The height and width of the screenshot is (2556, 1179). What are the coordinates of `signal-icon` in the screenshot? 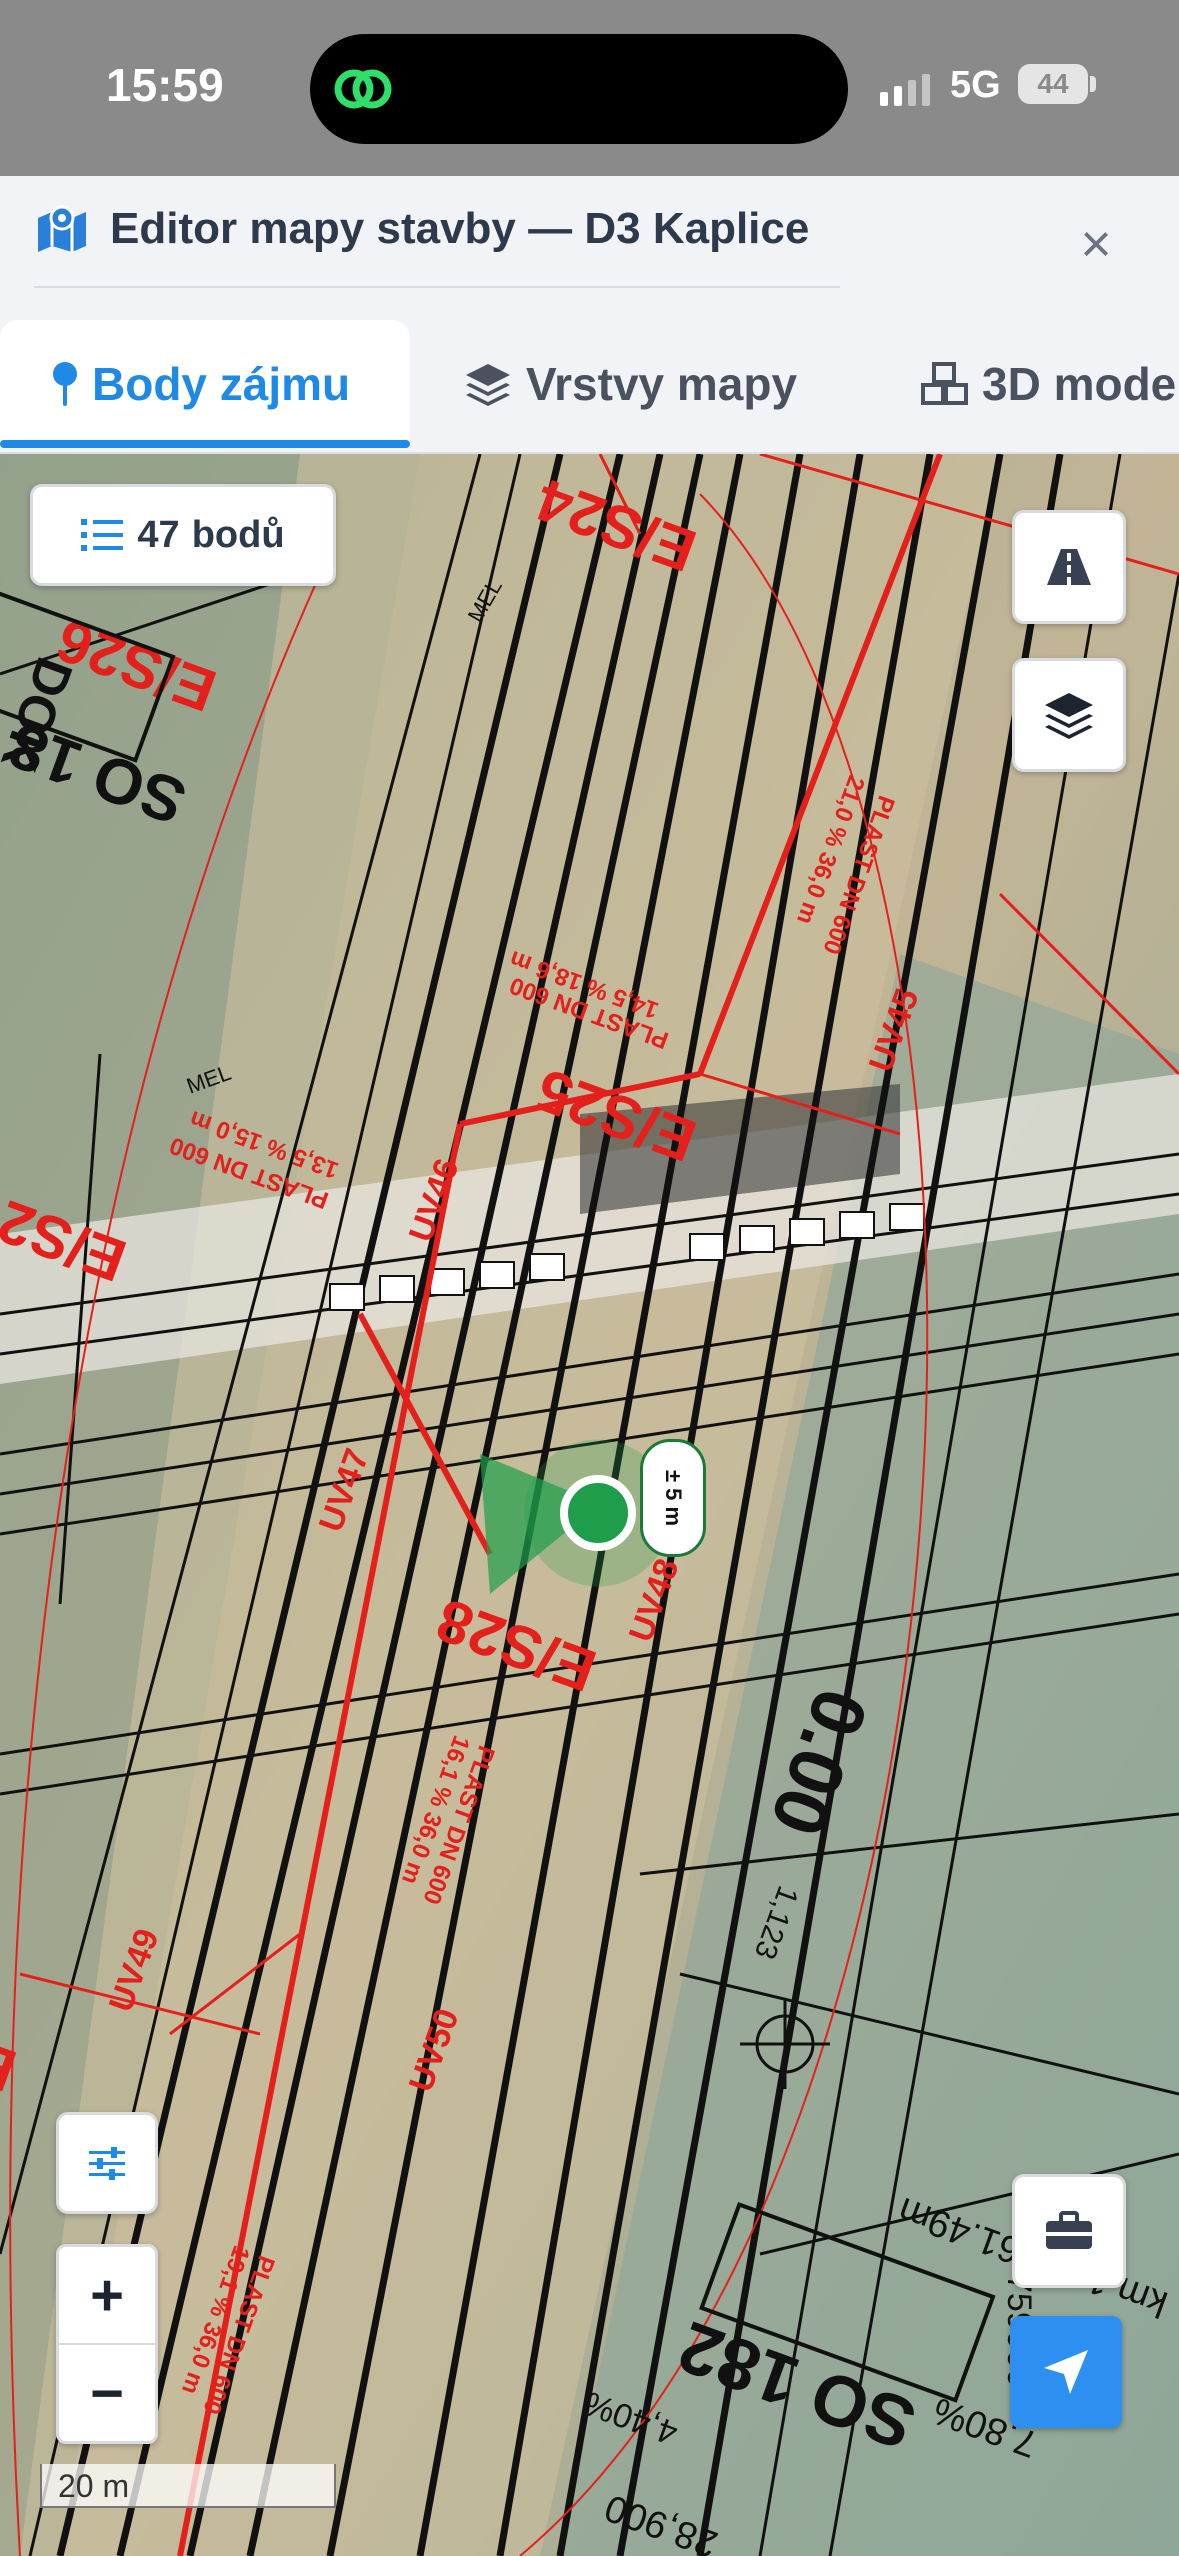 It's located at (905, 90).